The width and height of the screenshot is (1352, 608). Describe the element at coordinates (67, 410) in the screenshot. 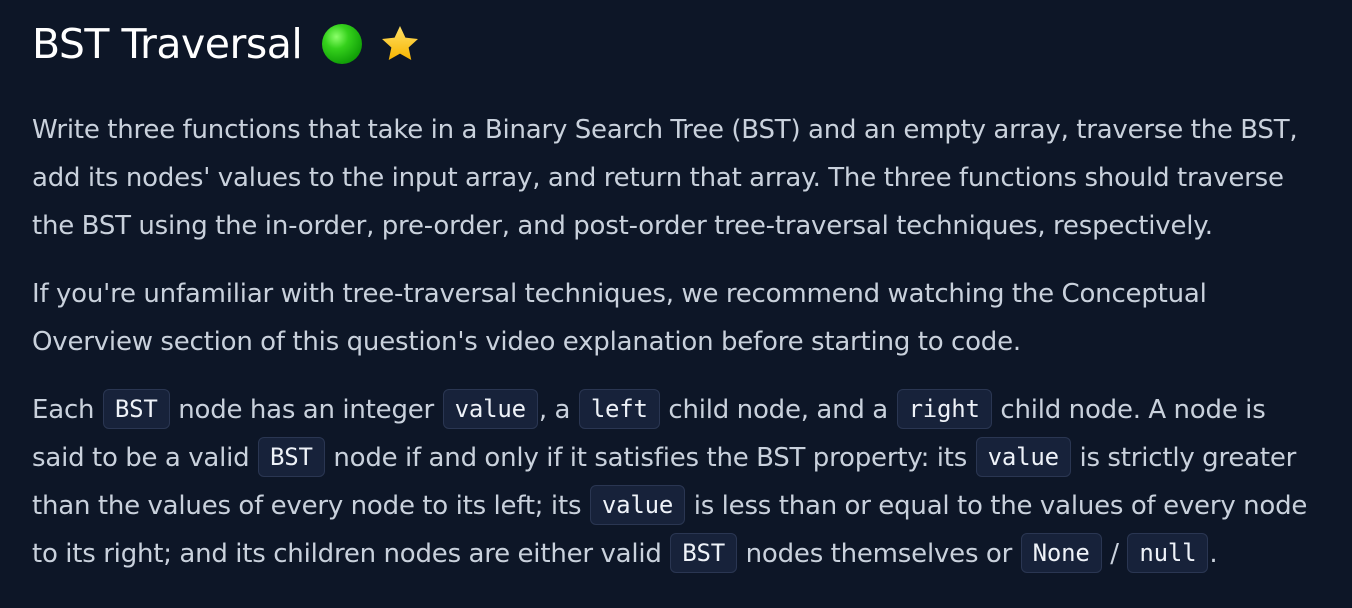

I see `paragraph-text: Each` at that location.